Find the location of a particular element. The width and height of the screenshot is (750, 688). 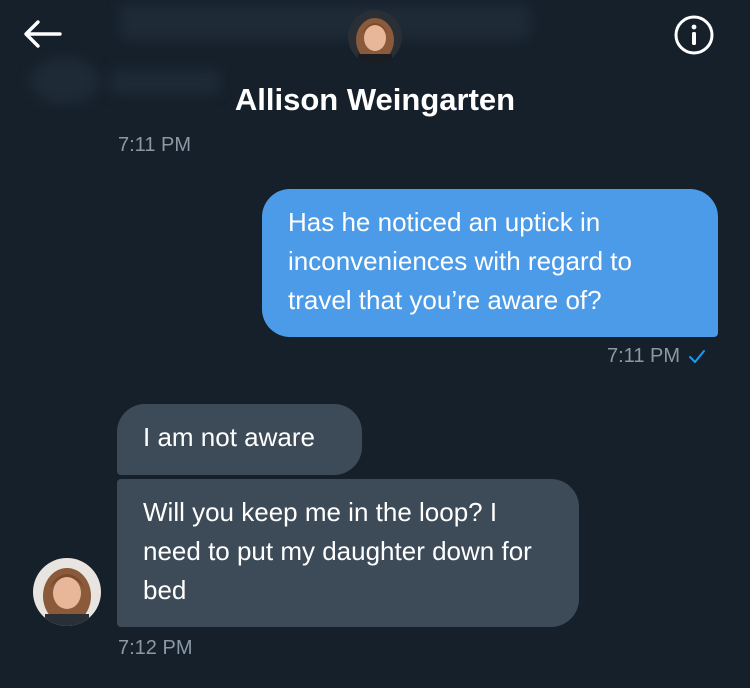

info-circle-icon is located at coordinates (694, 35).